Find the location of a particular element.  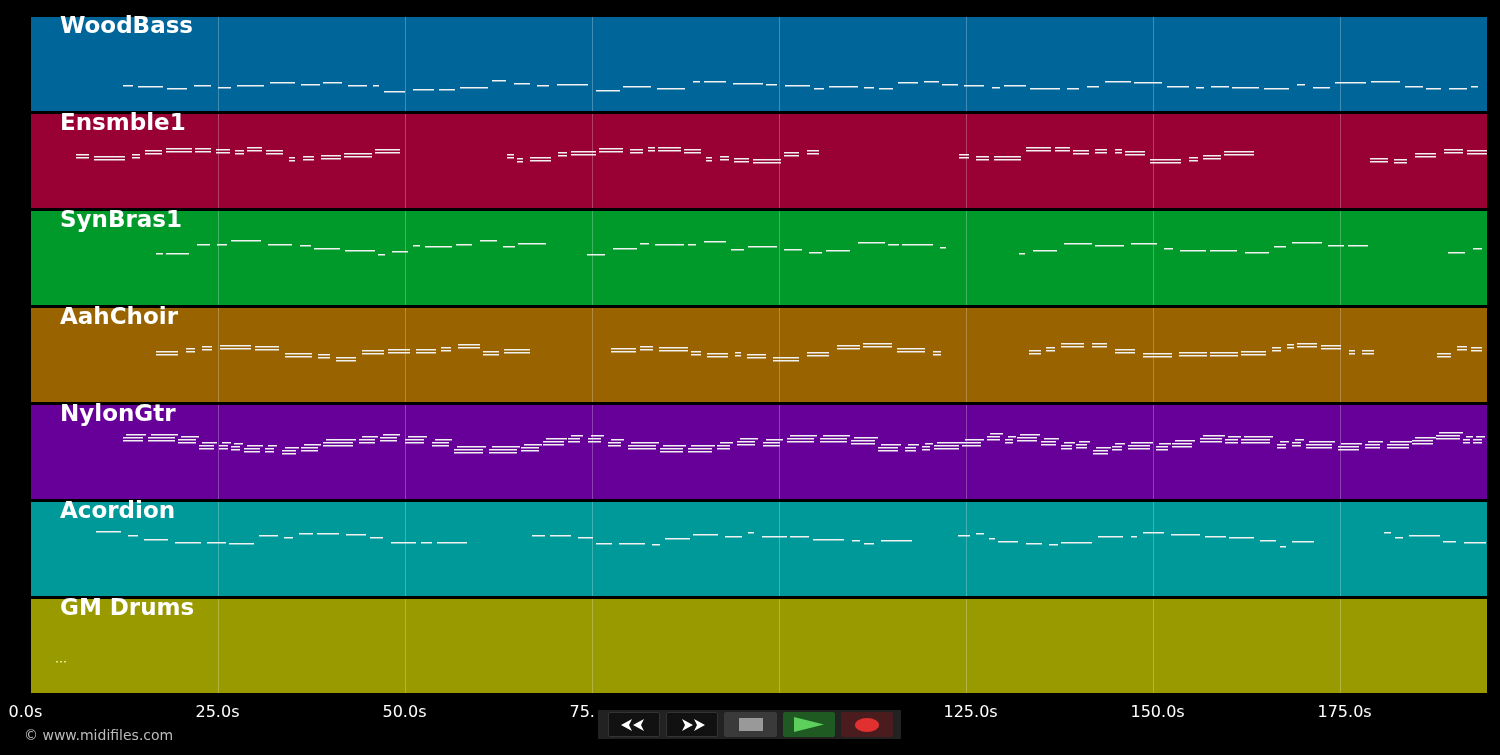

track-name: WoodBass is located at coordinates (127, 25).